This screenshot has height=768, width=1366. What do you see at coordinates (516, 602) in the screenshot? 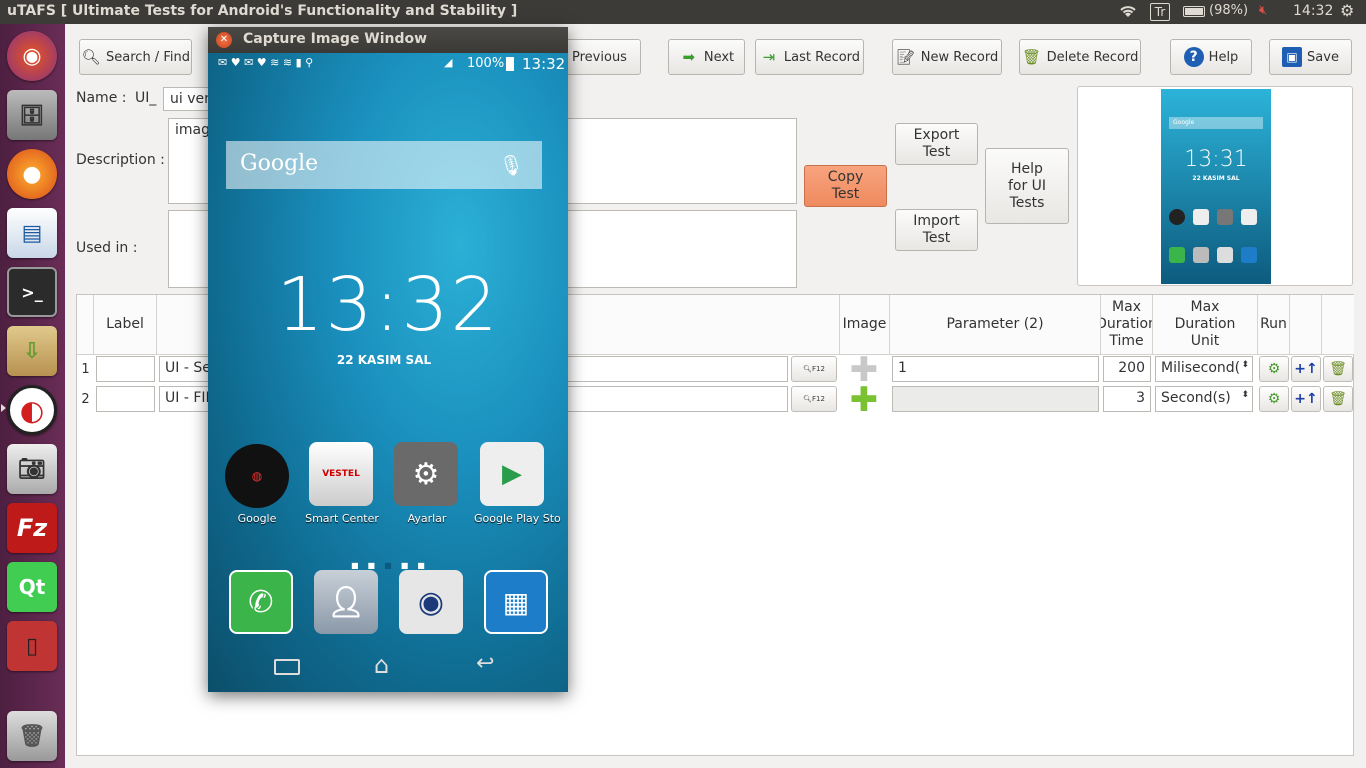
I see `app-drawer-icon: ▦` at bounding box center [516, 602].